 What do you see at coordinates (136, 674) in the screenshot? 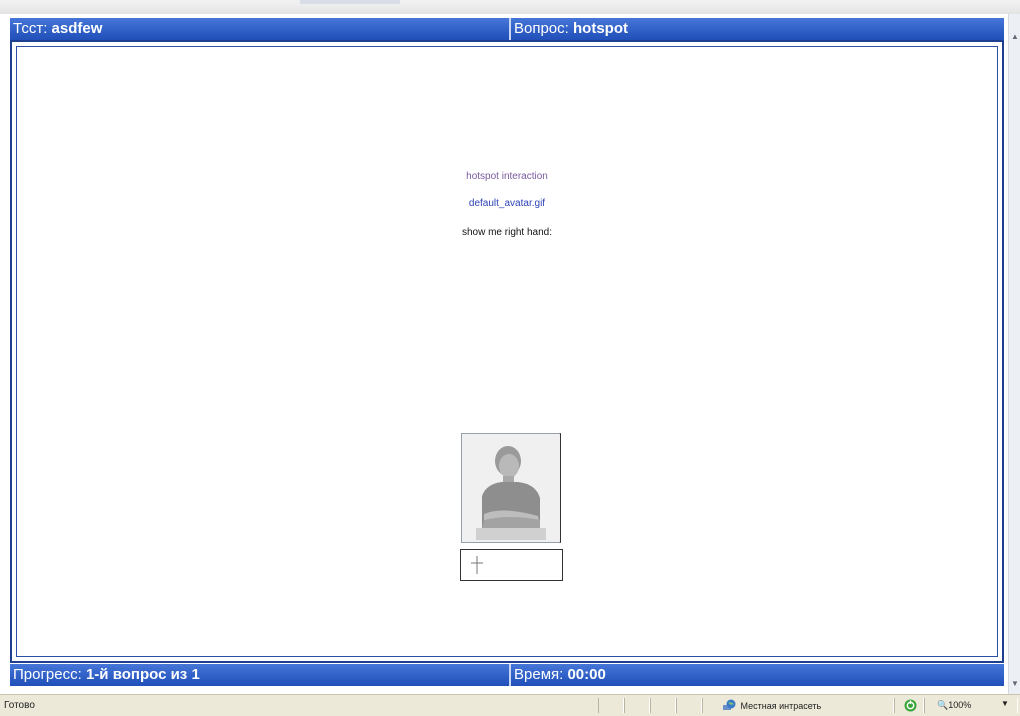
I see `progress-value: 1-й вопрос из` at bounding box center [136, 674].